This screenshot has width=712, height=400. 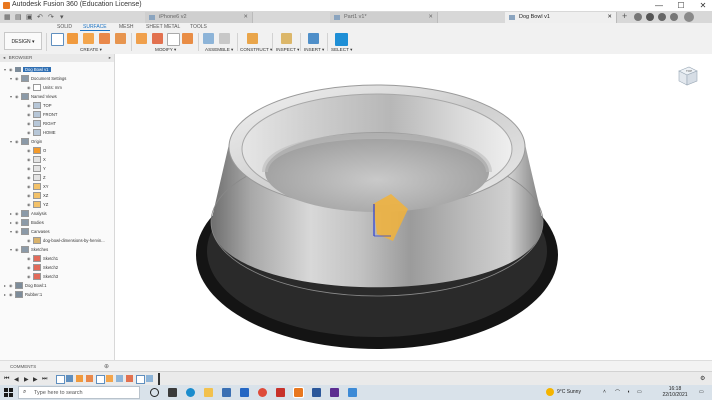 I want to click on minimize-button: —, so click(x=659, y=5).